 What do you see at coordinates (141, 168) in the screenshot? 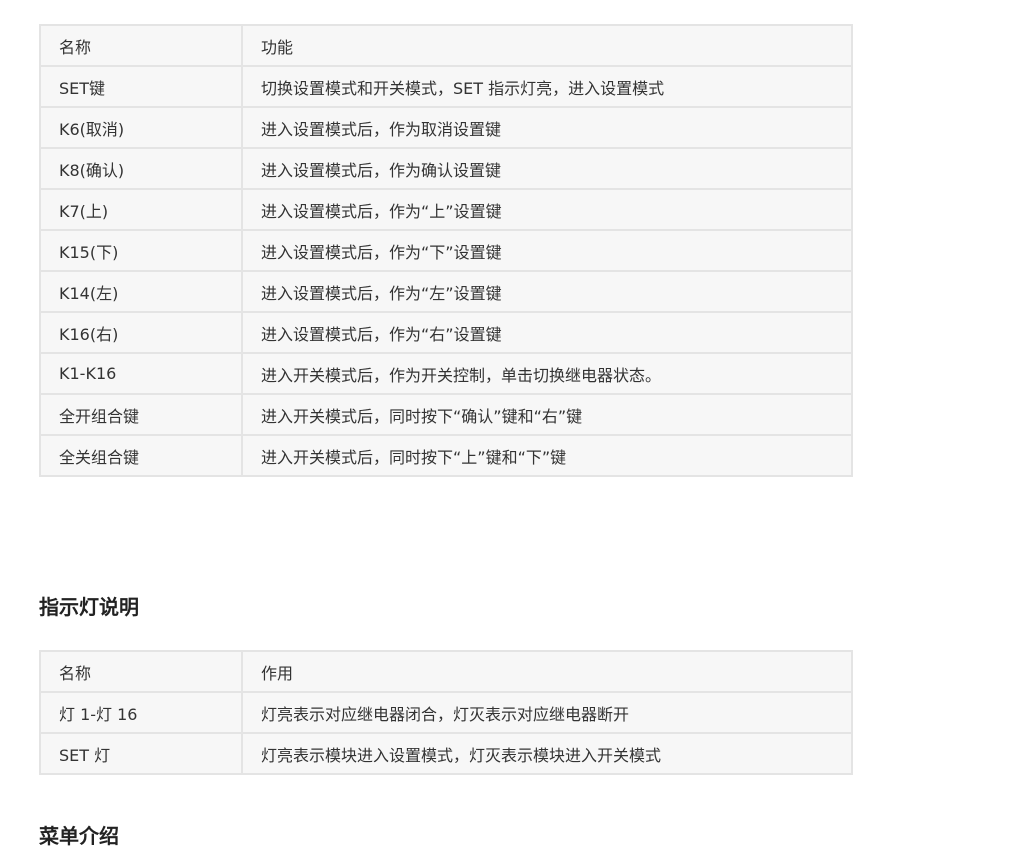
I see `key-name-cell: K8(确认)` at bounding box center [141, 168].